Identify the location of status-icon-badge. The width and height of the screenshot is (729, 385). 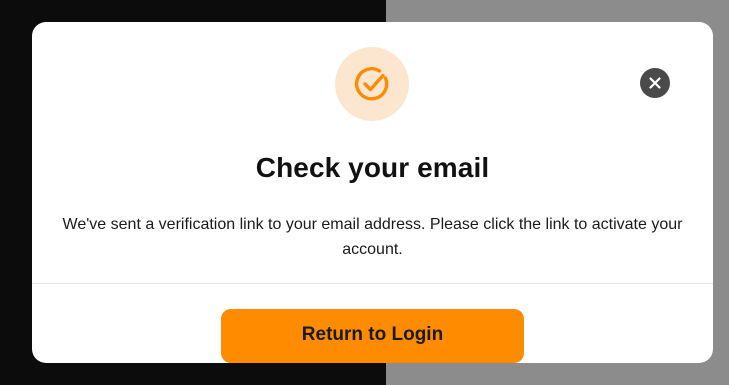
(372, 84).